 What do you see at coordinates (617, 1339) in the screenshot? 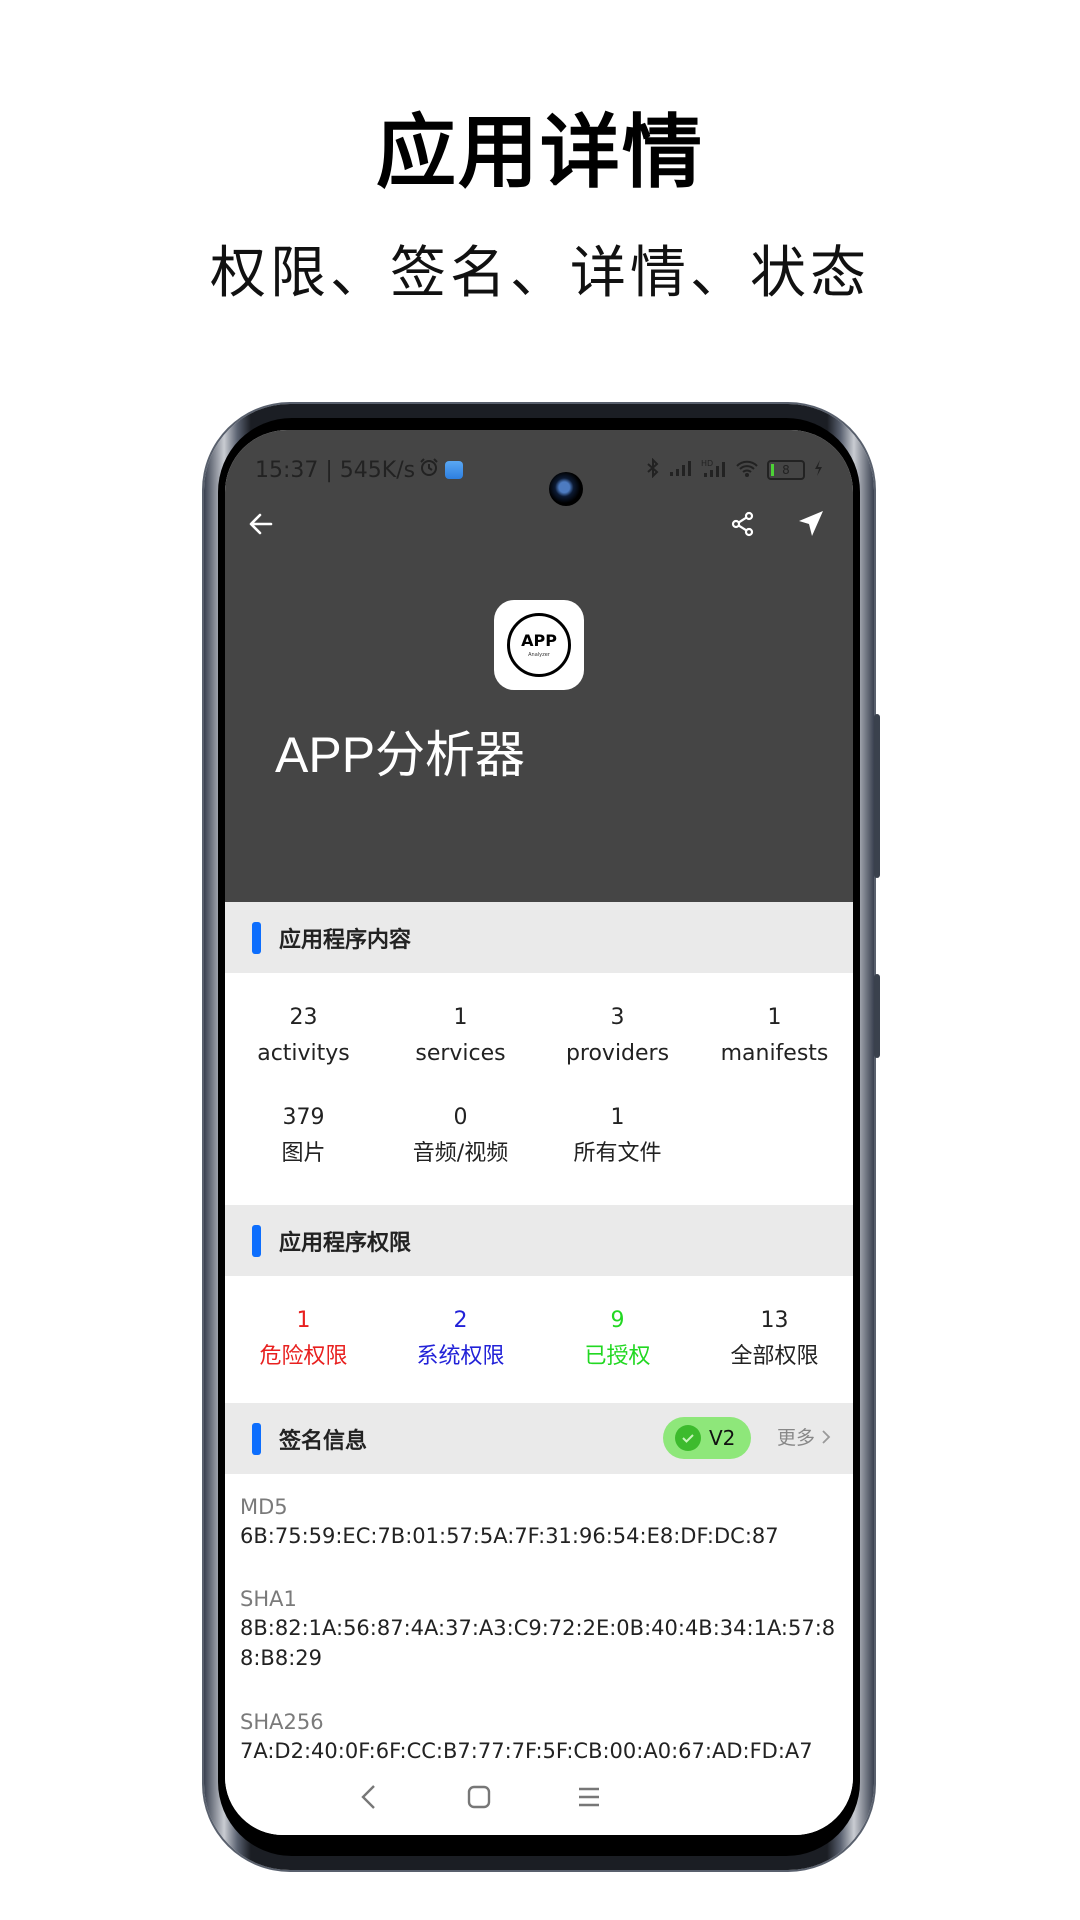
I see `perm-granted: 9 已授权` at bounding box center [617, 1339].